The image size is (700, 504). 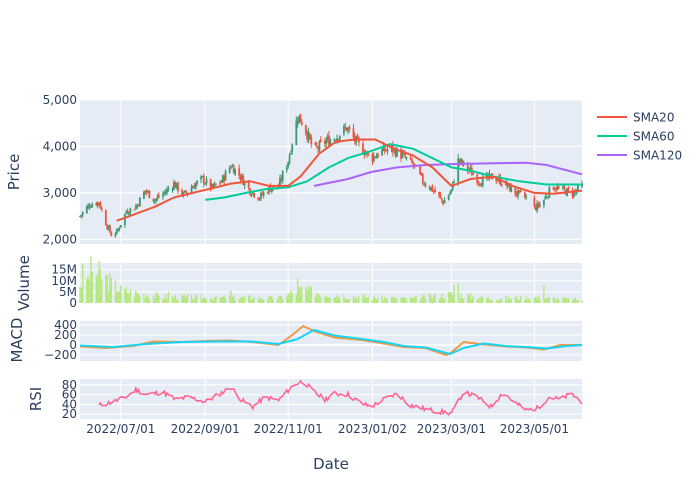 What do you see at coordinates (635, 118) in the screenshot?
I see `legend-item-sma20: SMA20` at bounding box center [635, 118].